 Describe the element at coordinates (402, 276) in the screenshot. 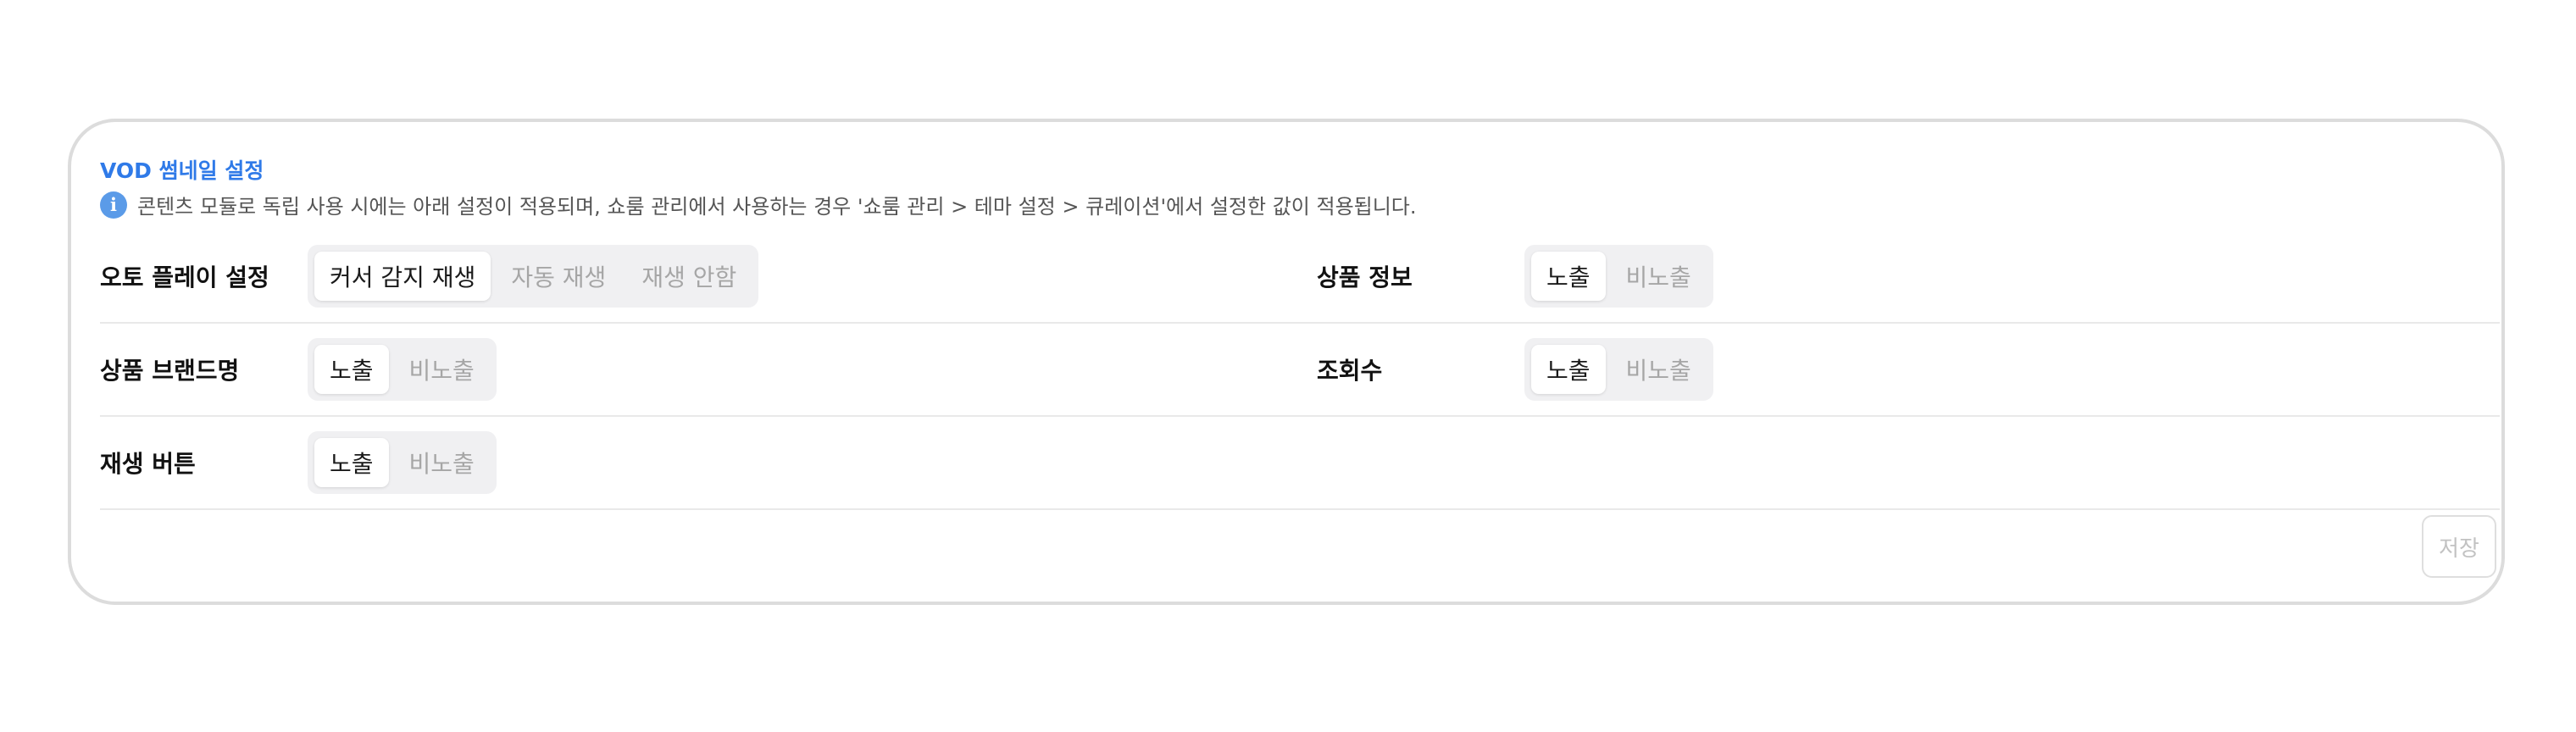

I see `autoplay-option-cursor: 커서 감지 재생` at that location.